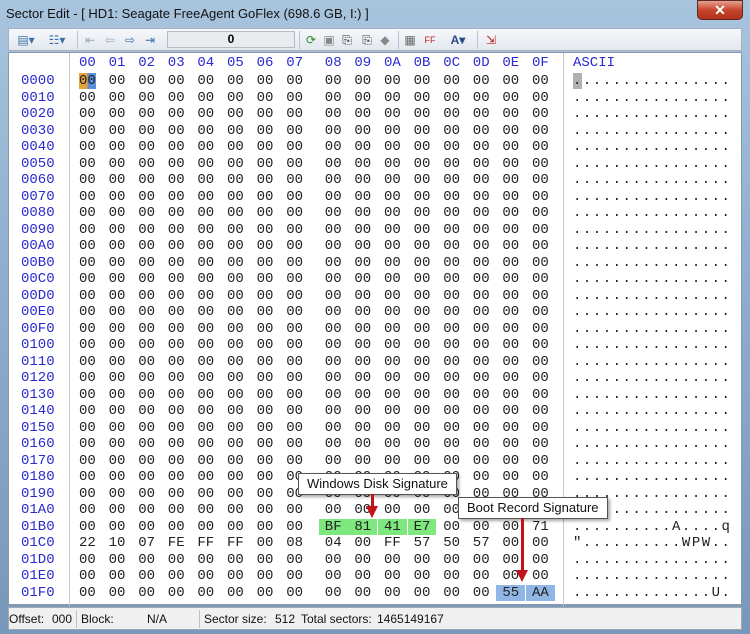 This screenshot has width=750, height=634. What do you see at coordinates (491, 40) in the screenshot?
I see `exit-icon: ⇲` at bounding box center [491, 40].